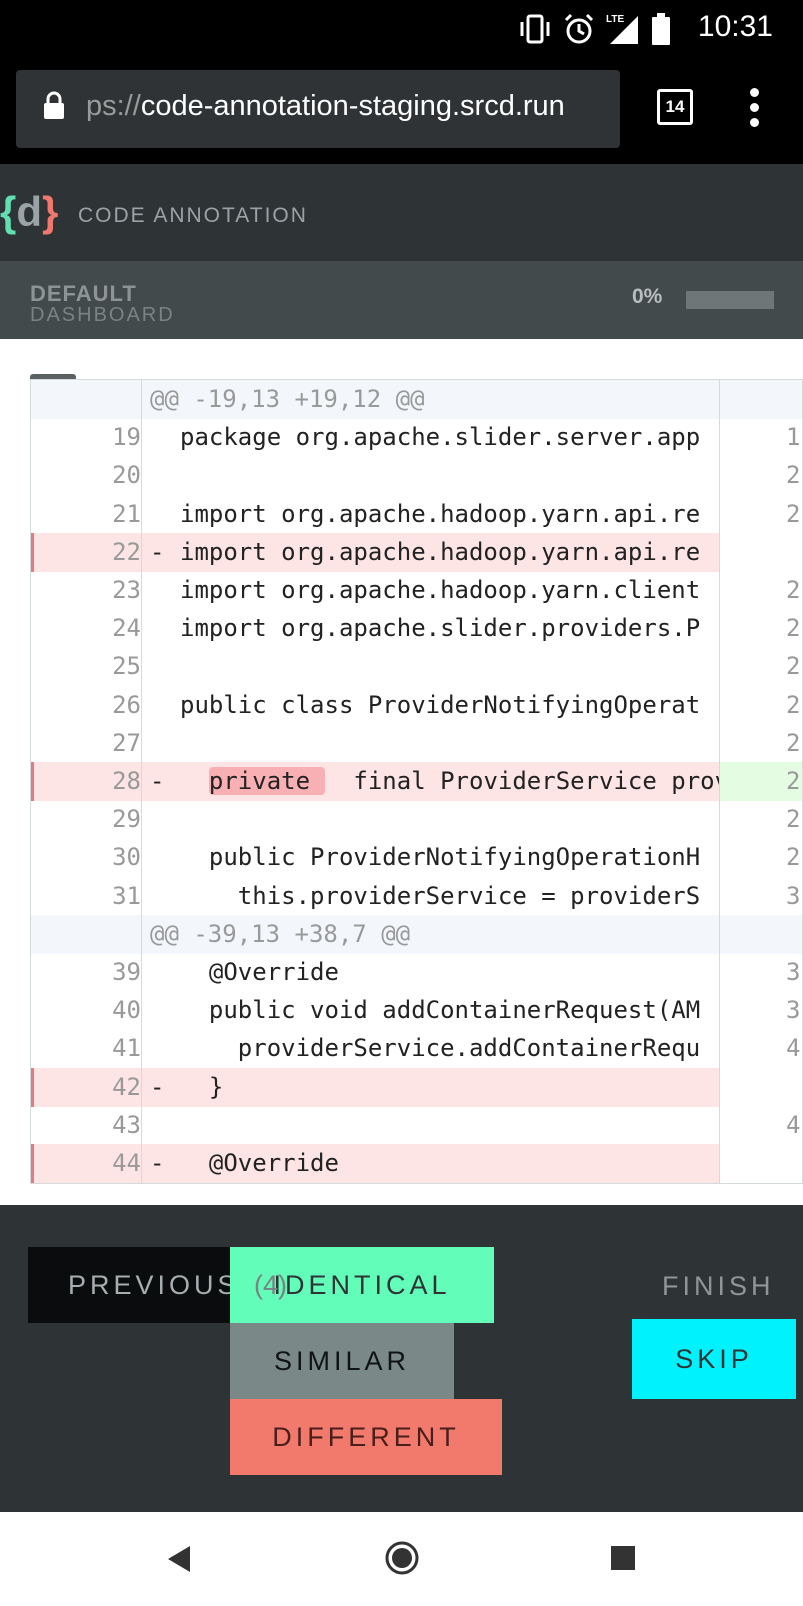  Describe the element at coordinates (126, 1124) in the screenshot. I see `line-number-left: 43` at that location.